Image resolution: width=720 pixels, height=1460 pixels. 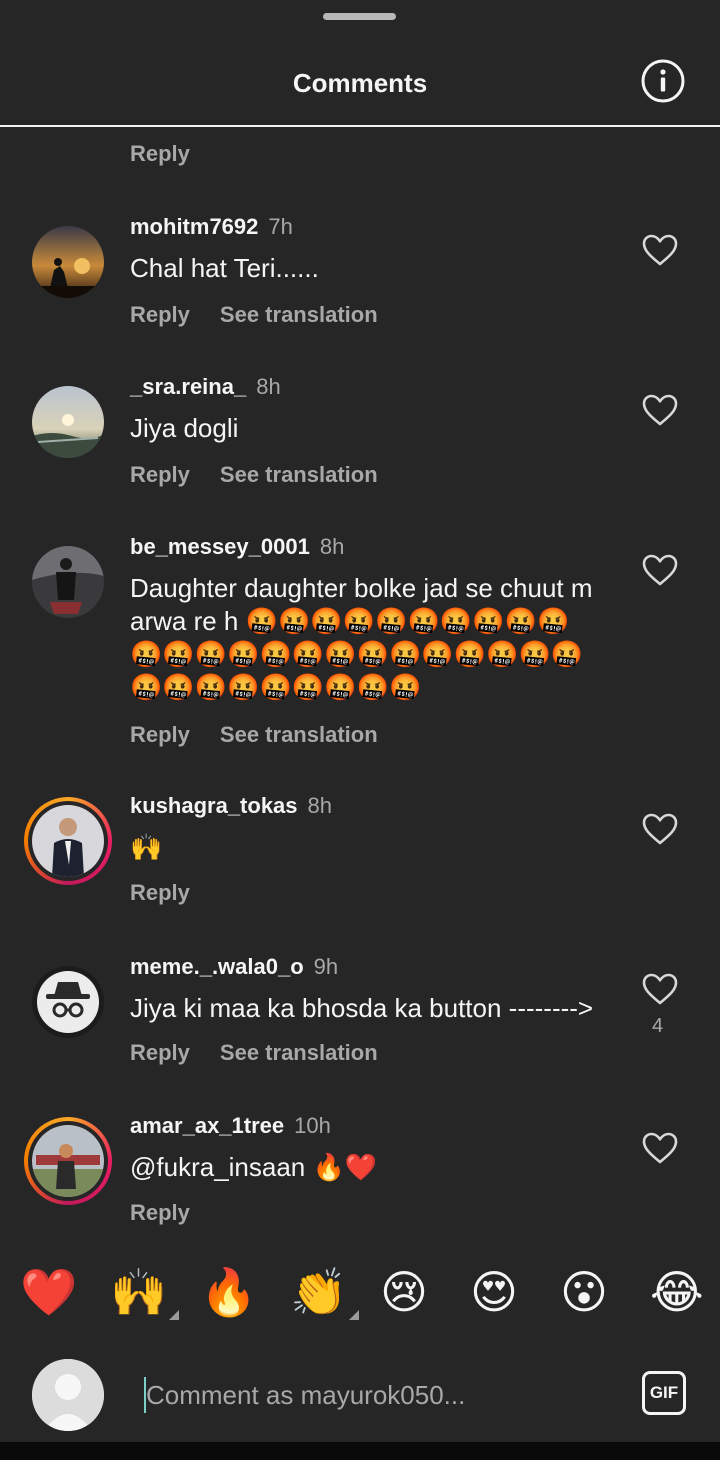 I want to click on emoji-surprised-button: 😮, so click(x=584, y=1292).